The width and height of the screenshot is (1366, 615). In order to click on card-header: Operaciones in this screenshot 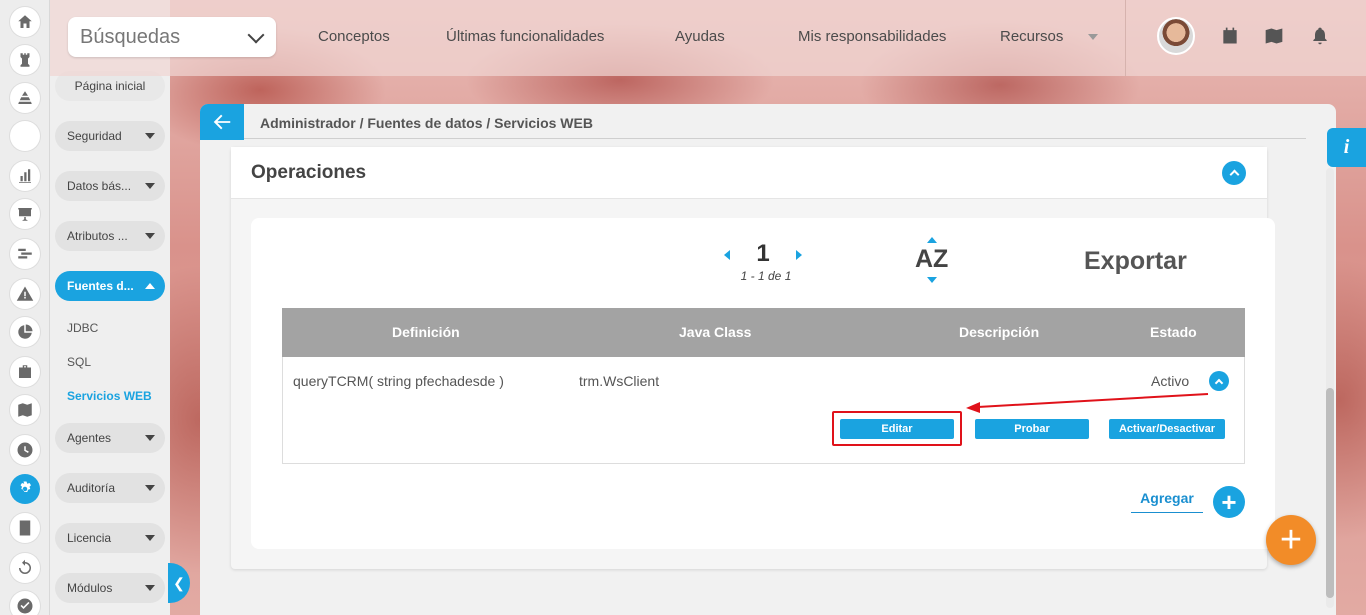, I will do `click(749, 173)`.